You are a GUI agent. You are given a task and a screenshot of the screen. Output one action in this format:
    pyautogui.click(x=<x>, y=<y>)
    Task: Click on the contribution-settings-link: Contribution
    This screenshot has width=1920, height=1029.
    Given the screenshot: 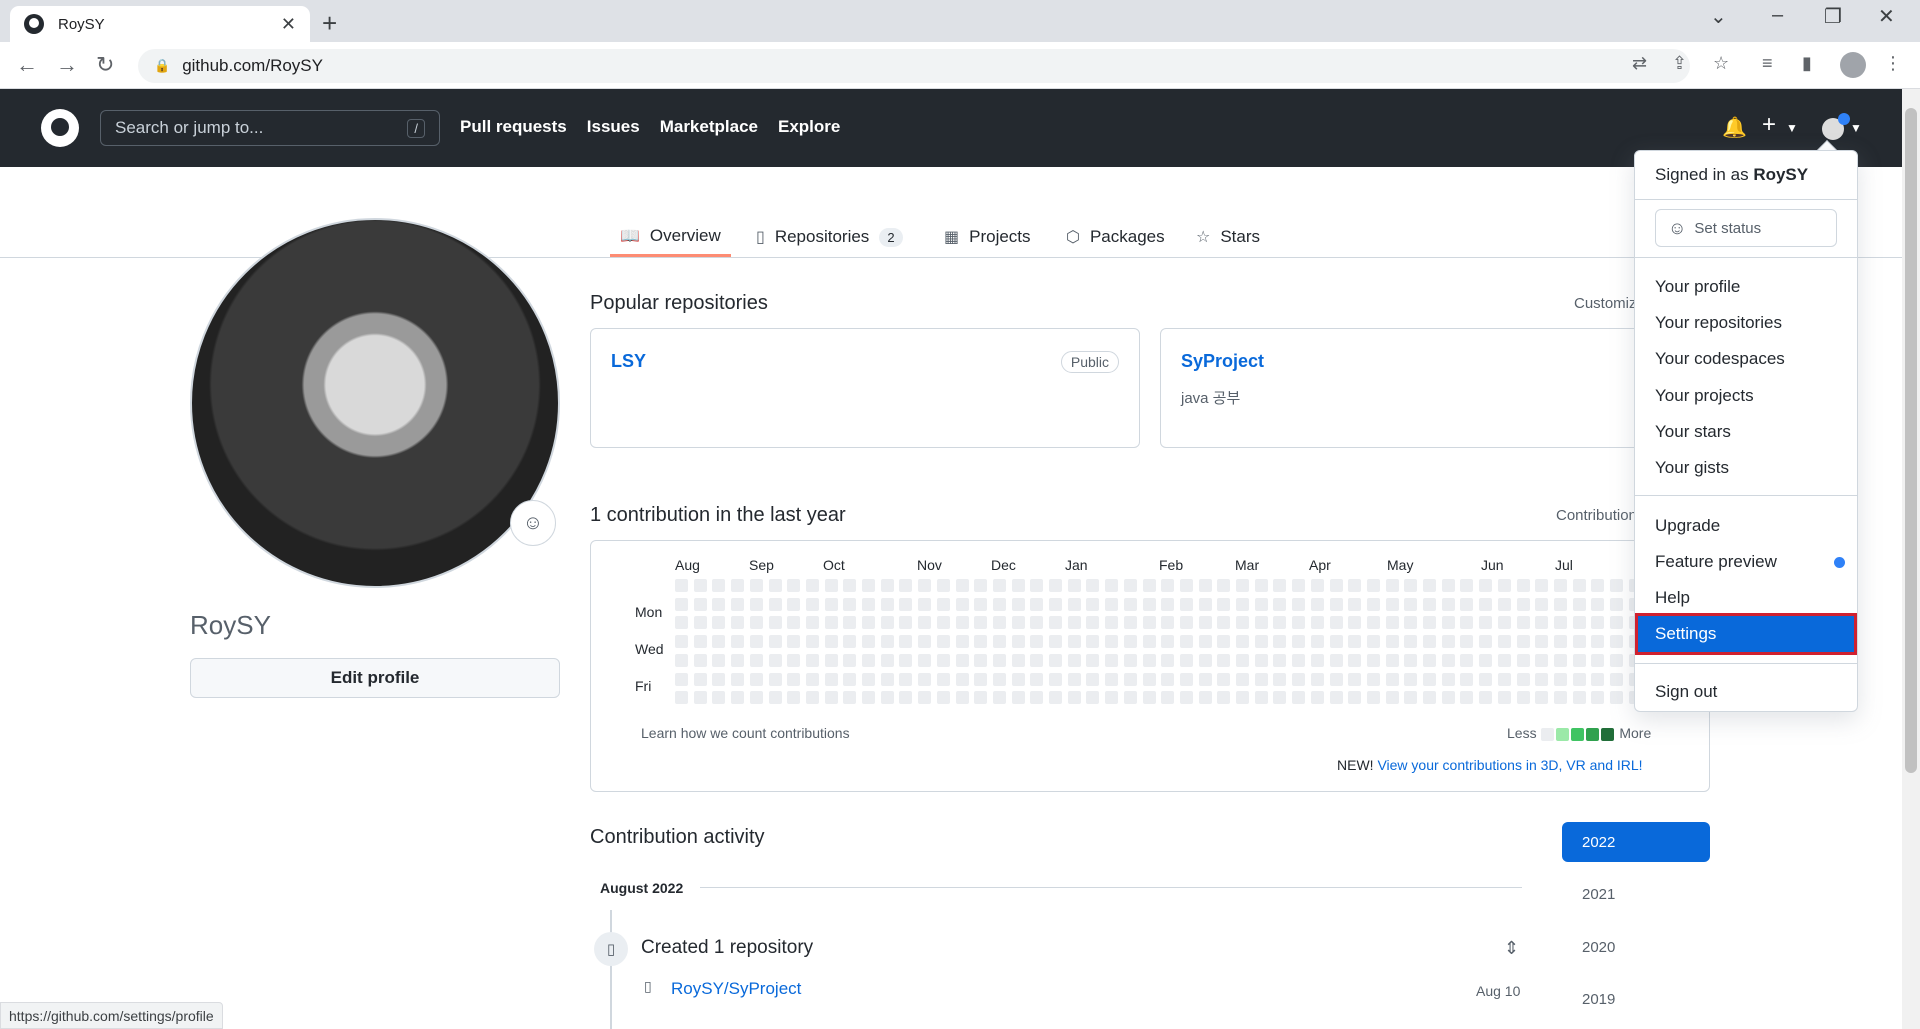 What is the action you would take?
    pyautogui.click(x=1596, y=515)
    